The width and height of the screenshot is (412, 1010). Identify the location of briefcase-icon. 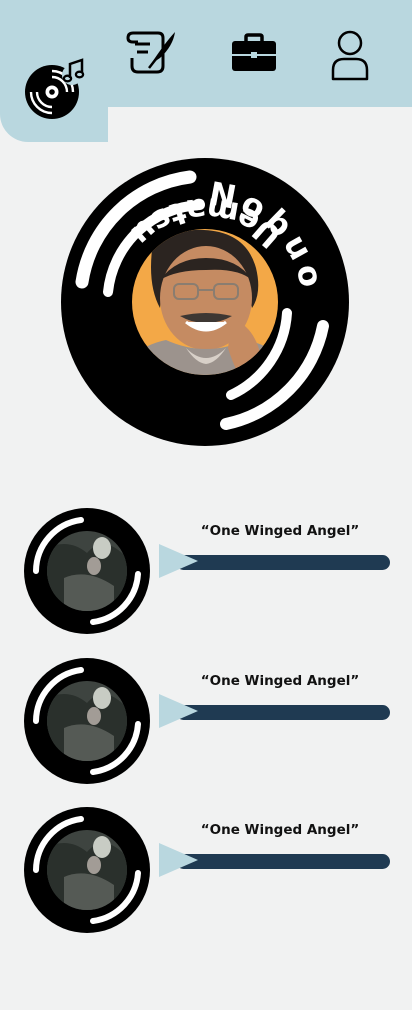
(254, 53).